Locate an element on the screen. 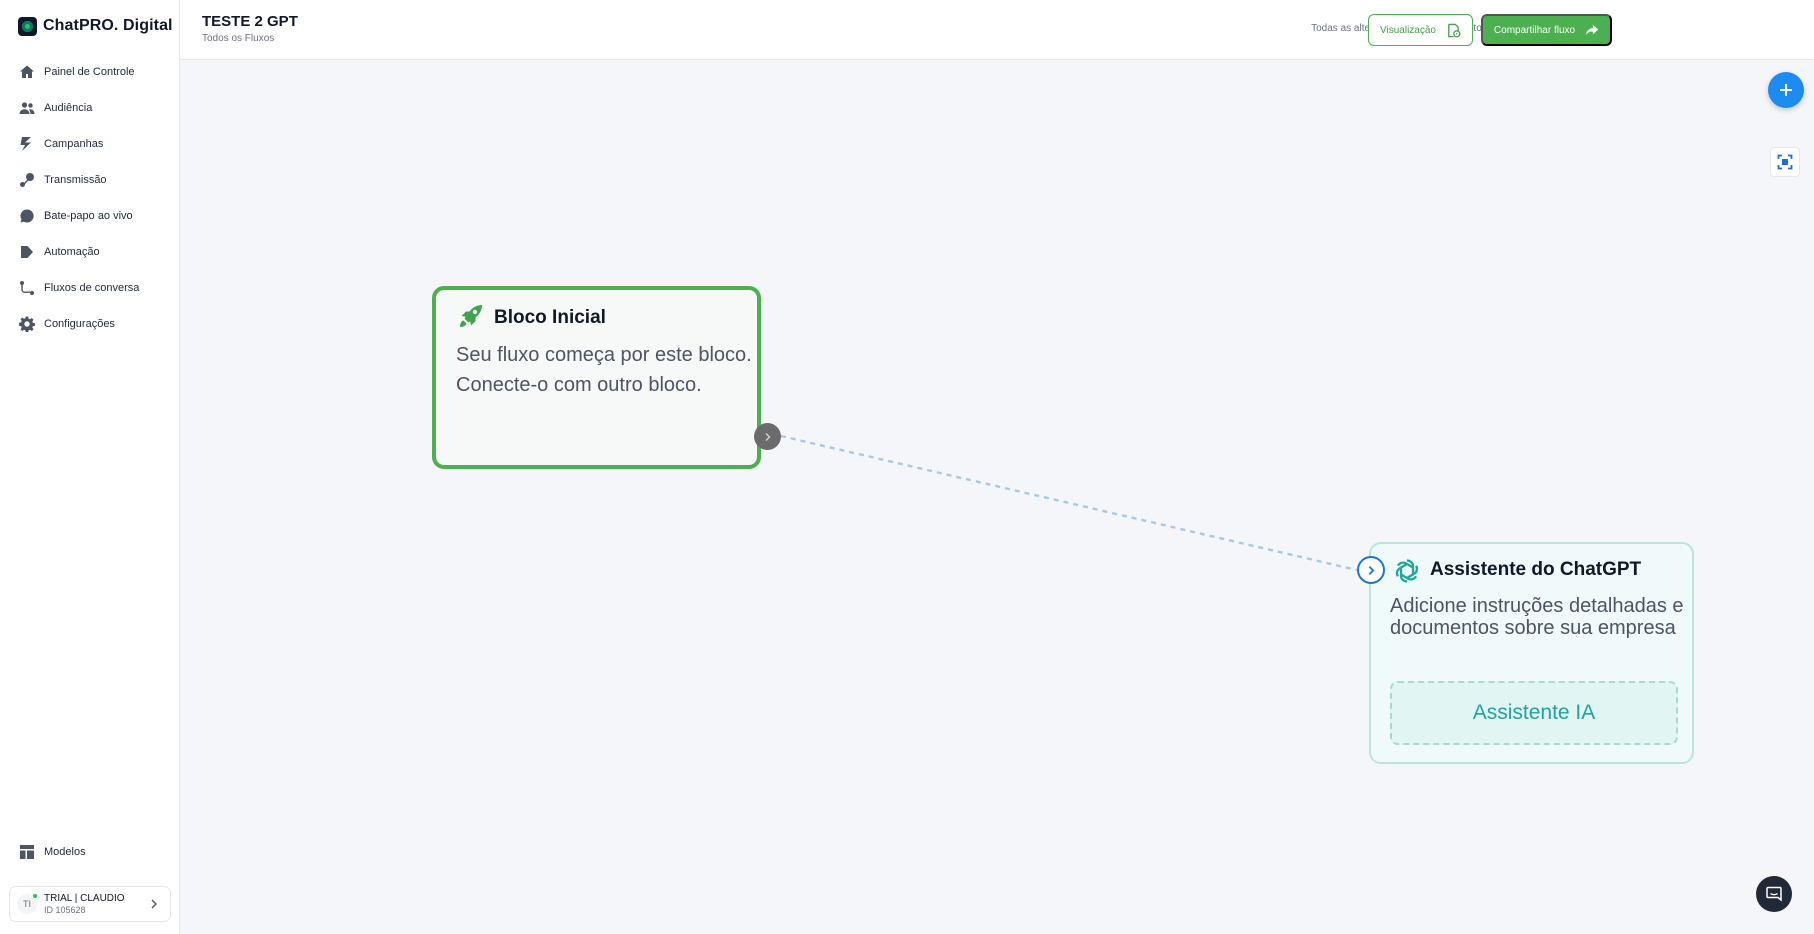 This screenshot has height=934, width=1814. sidebar-item-campaigns: Campanhas is located at coordinates (89, 144).